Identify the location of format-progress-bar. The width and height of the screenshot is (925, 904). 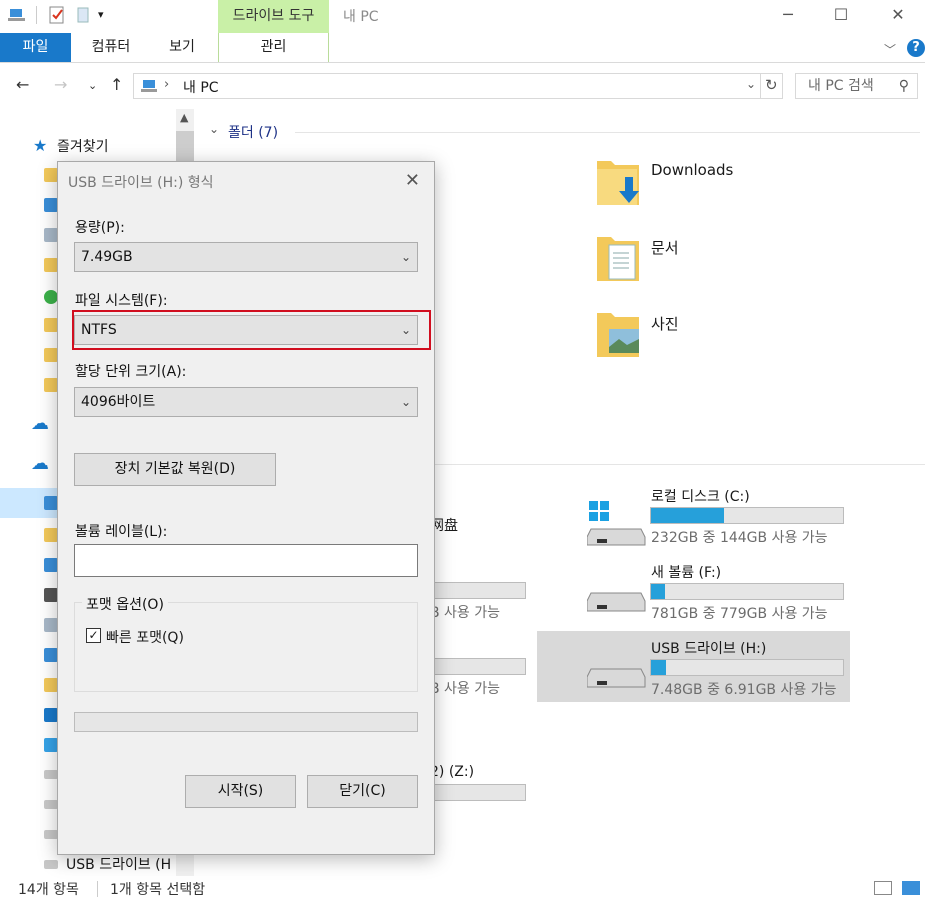
(246, 722).